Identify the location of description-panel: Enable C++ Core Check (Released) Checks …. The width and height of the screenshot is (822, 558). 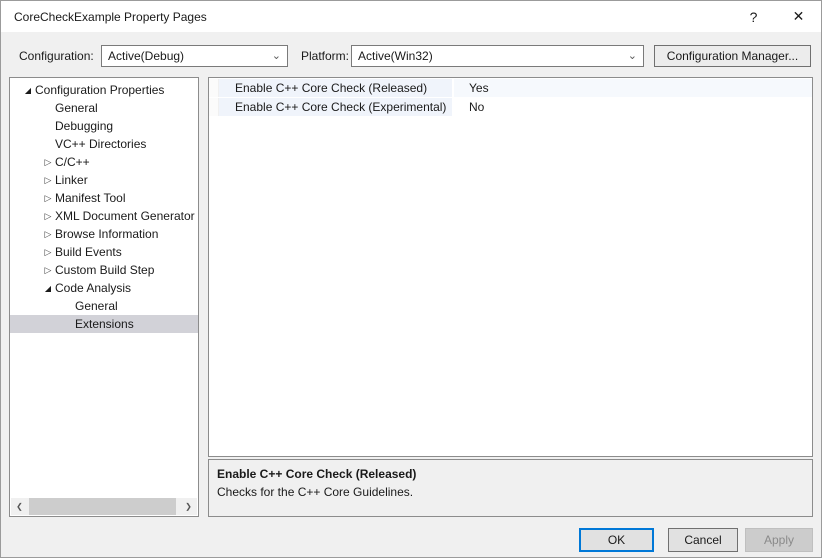
(510, 488).